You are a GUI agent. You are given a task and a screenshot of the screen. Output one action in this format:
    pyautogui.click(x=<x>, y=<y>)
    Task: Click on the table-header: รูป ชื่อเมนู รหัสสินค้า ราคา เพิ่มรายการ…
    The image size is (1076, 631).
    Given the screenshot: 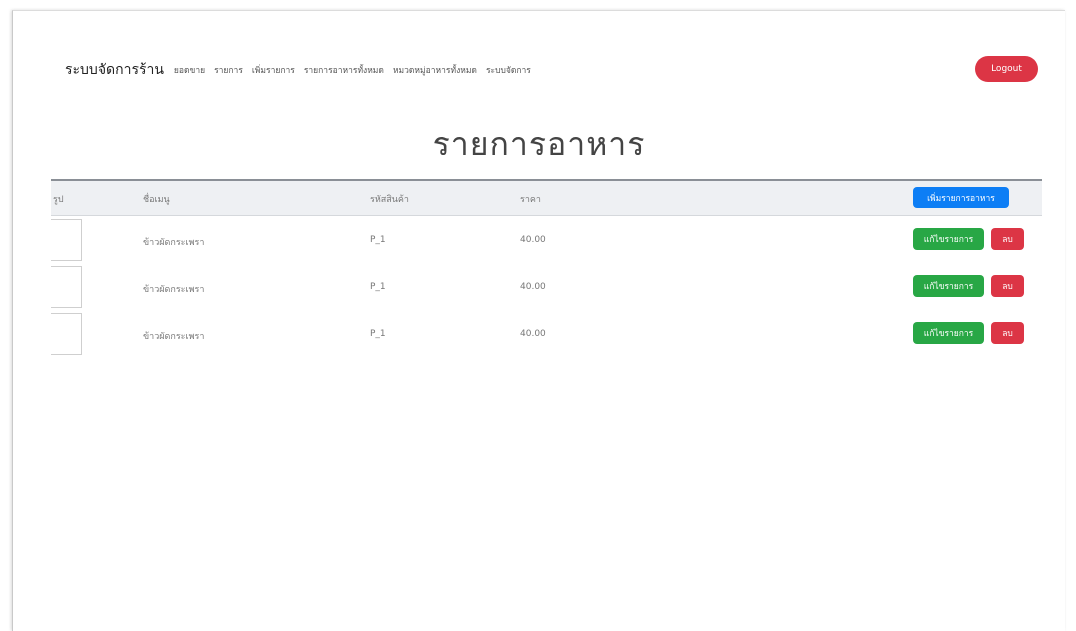 What is the action you would take?
    pyautogui.click(x=546, y=197)
    